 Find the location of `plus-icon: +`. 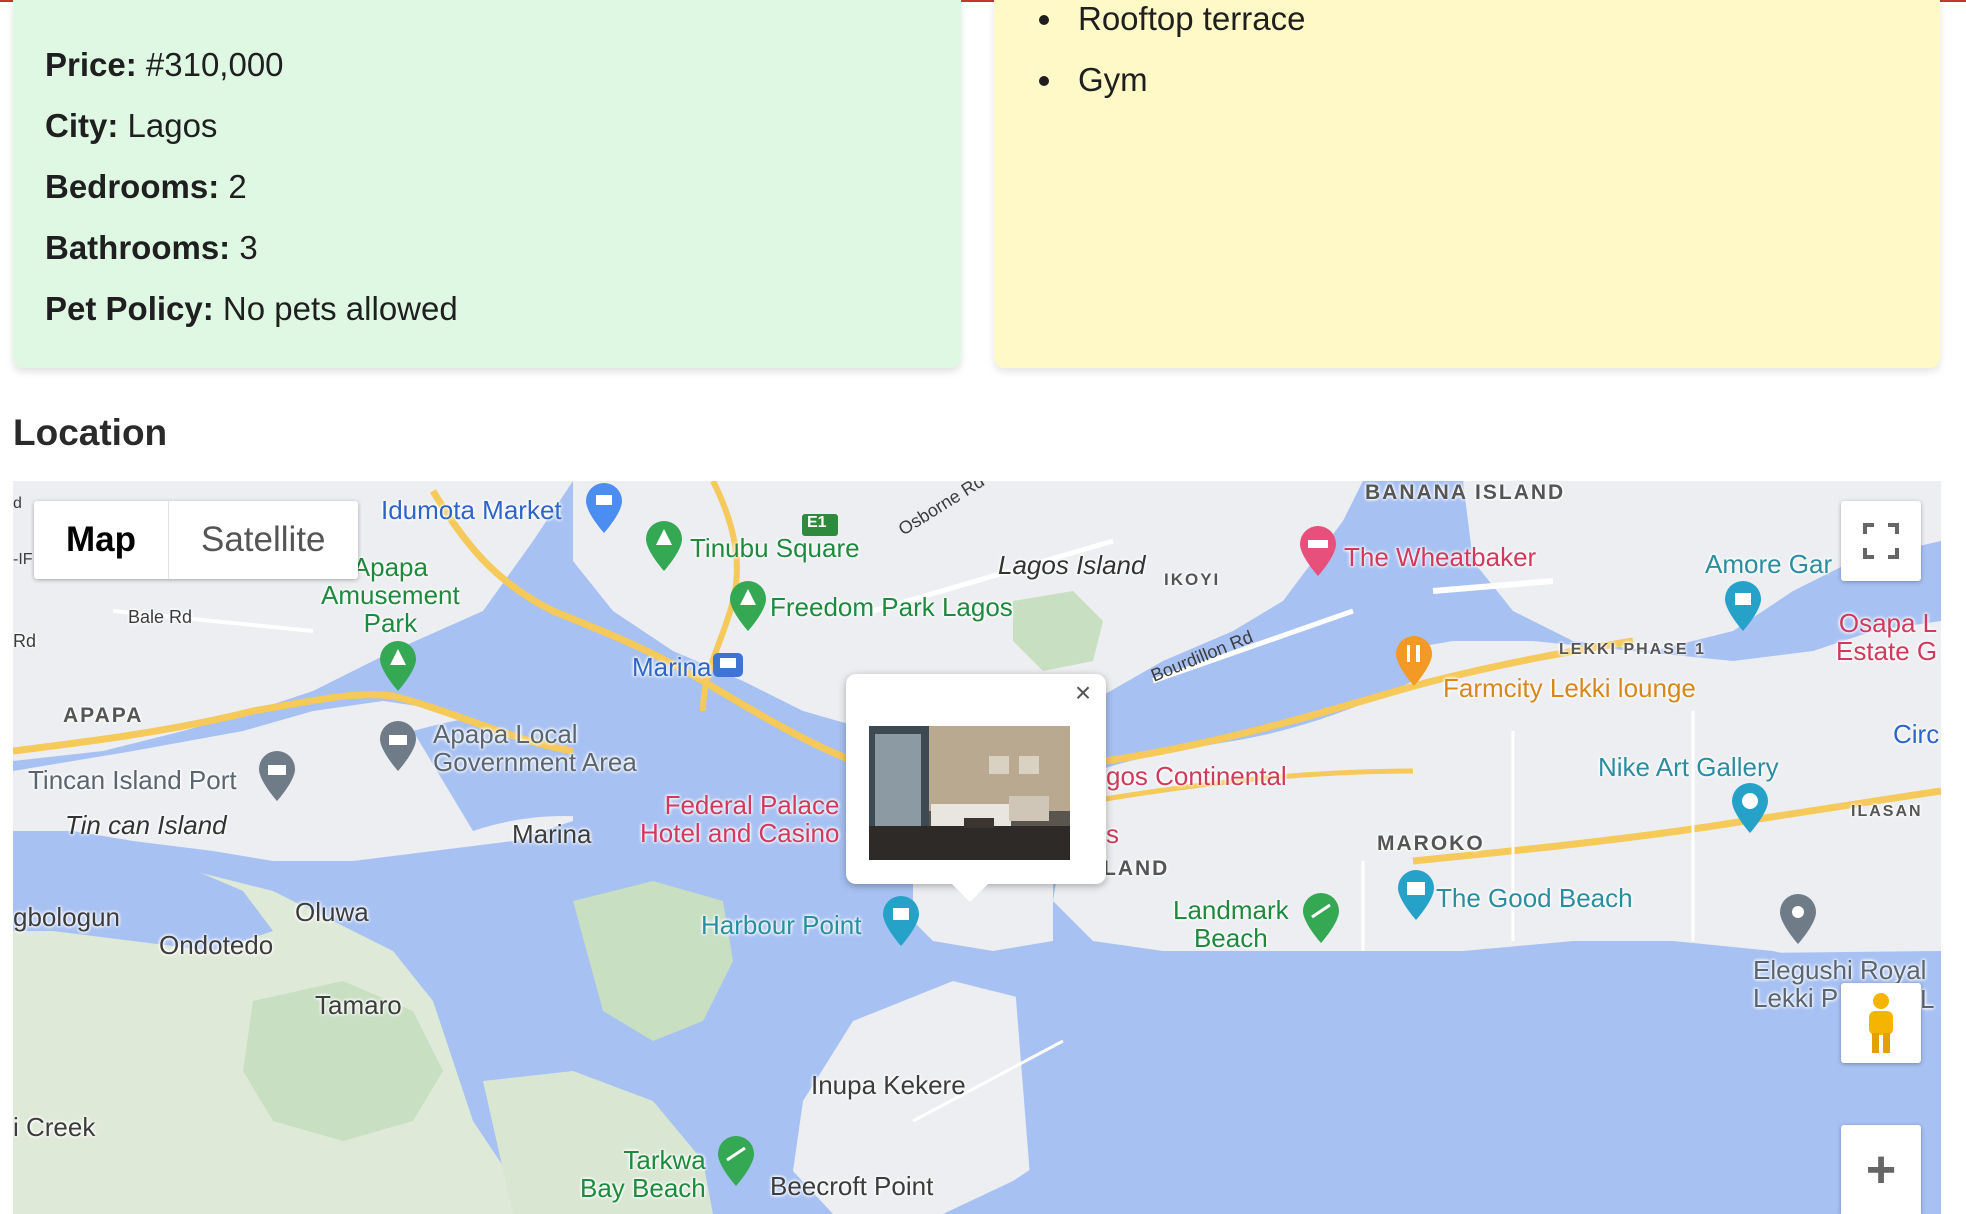

plus-icon: + is located at coordinates (1881, 1169).